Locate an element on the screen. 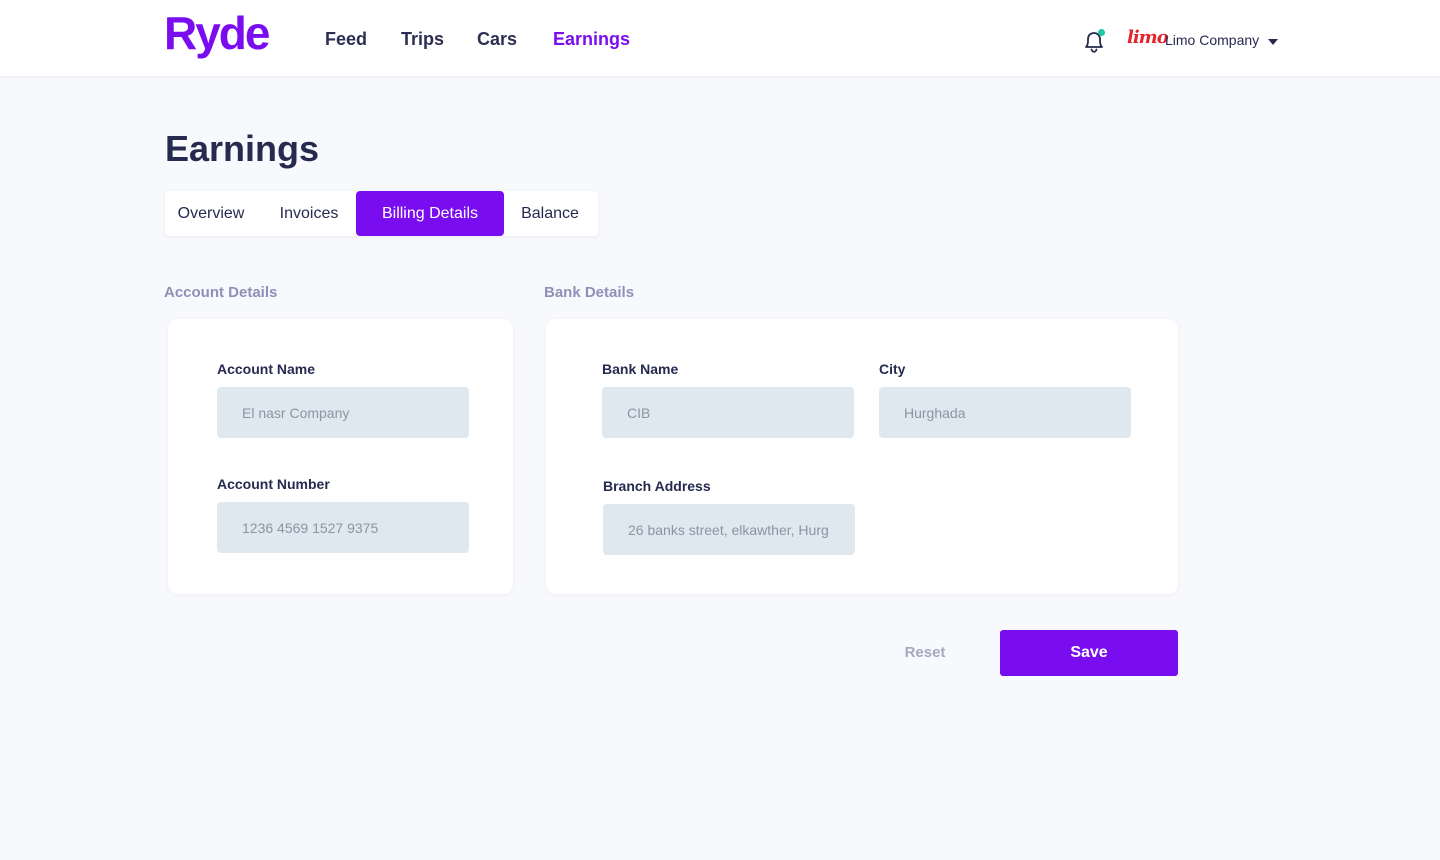 This screenshot has height=860, width=1440. caret-down-icon is located at coordinates (1273, 42).